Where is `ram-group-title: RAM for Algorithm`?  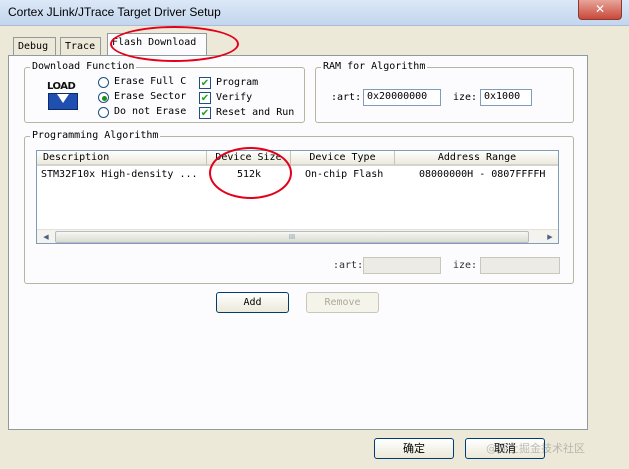 ram-group-title: RAM for Algorithm is located at coordinates (374, 66).